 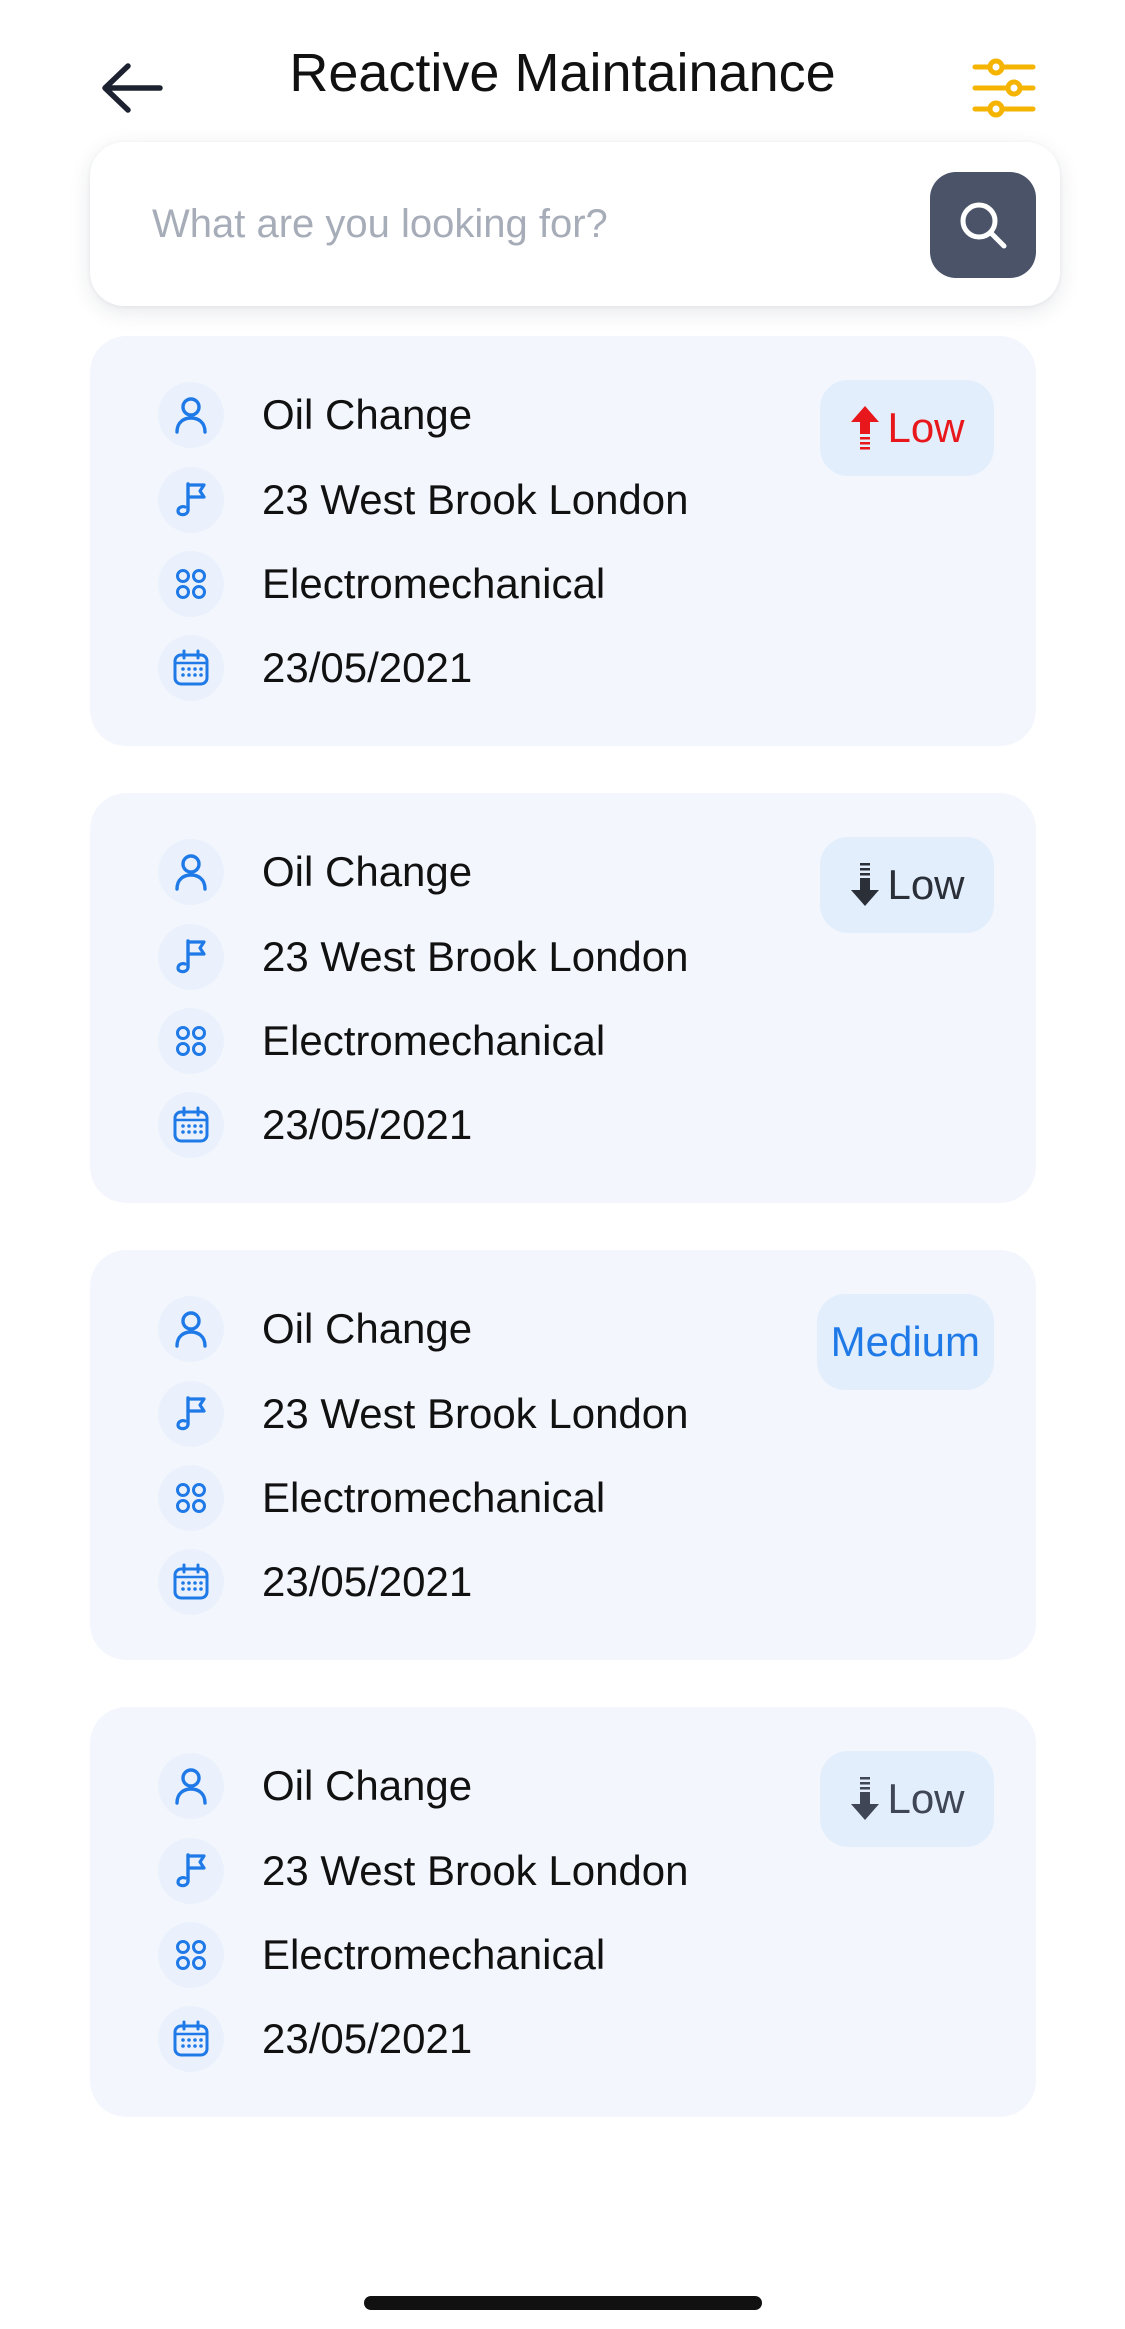 I want to click on search-input, so click(x=542, y=224).